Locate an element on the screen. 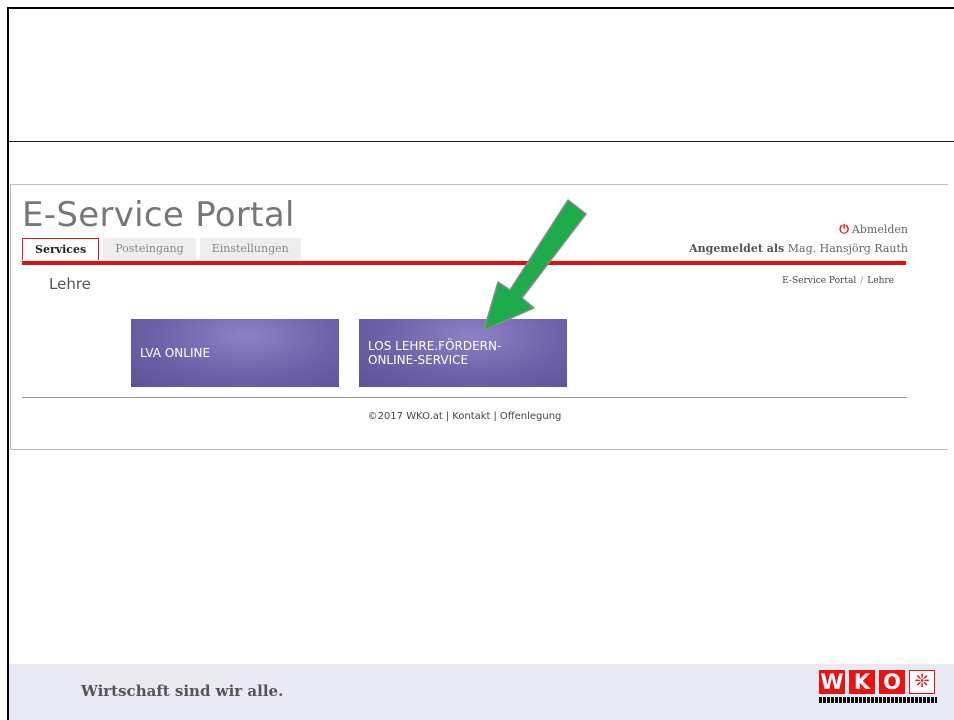  tile-los-lehre-foerdern: LOS LEHRE.FÖRDERN- ONLINE-SERVICE is located at coordinates (463, 353).